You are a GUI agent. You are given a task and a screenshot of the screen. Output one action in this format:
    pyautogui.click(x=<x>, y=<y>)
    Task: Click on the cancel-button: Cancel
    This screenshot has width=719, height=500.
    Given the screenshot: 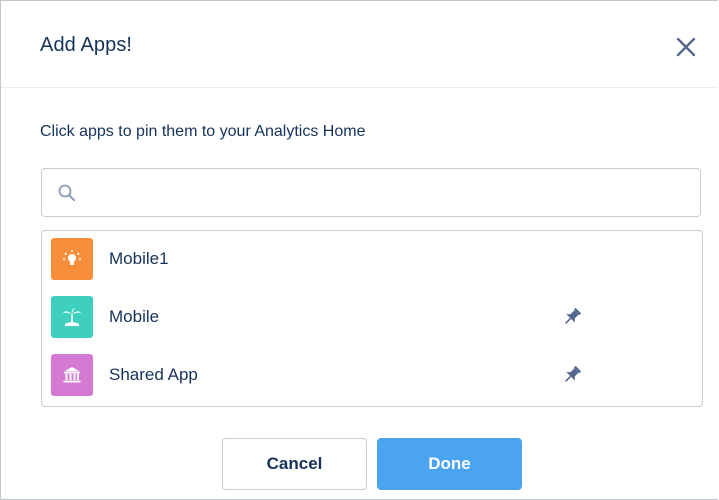 What is the action you would take?
    pyautogui.click(x=294, y=464)
    